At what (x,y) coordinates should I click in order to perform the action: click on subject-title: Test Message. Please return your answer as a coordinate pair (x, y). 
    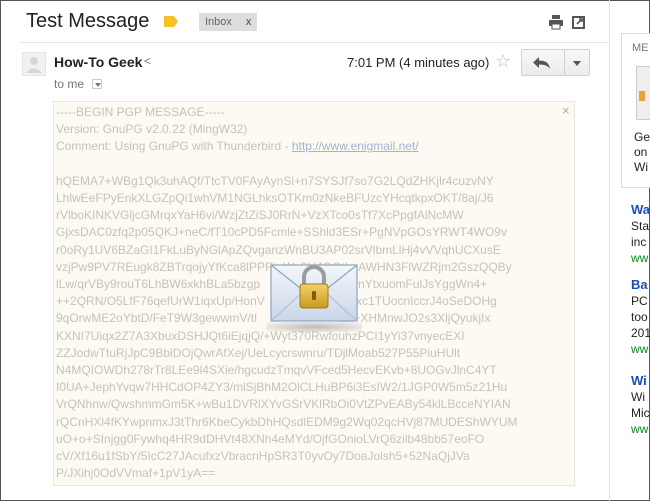
    Looking at the image, I should click on (88, 21).